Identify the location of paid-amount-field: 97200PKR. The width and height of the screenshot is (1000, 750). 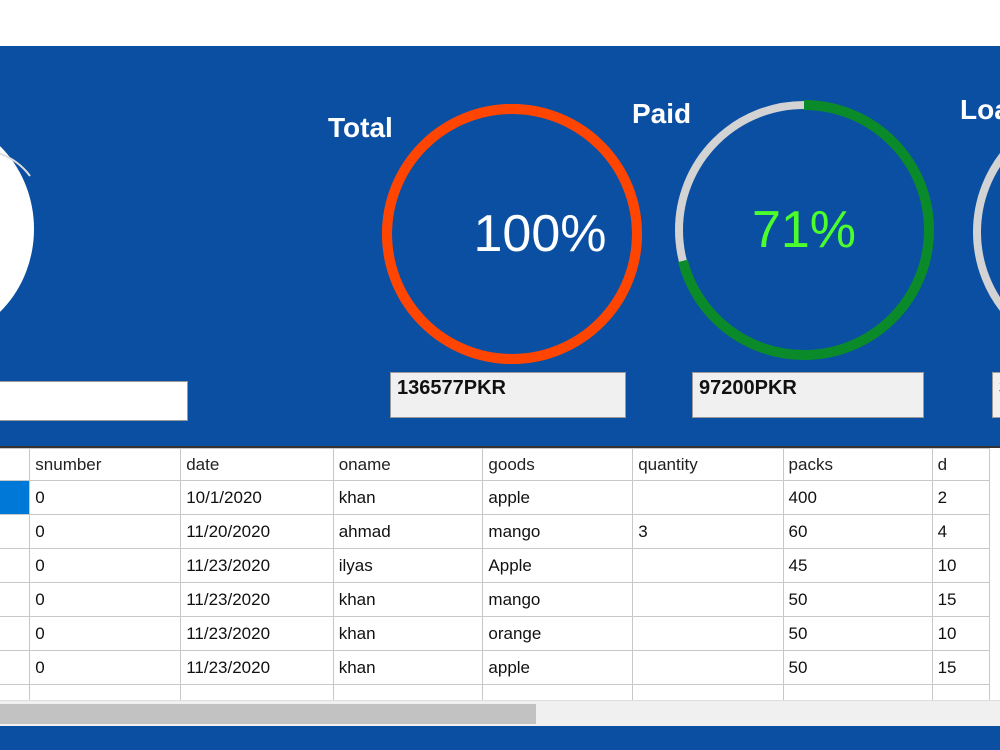
(808, 395).